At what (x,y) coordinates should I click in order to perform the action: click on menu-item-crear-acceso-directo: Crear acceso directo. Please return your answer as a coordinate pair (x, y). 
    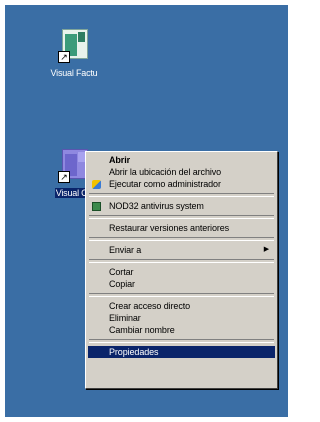
    Looking at the image, I should click on (181, 306).